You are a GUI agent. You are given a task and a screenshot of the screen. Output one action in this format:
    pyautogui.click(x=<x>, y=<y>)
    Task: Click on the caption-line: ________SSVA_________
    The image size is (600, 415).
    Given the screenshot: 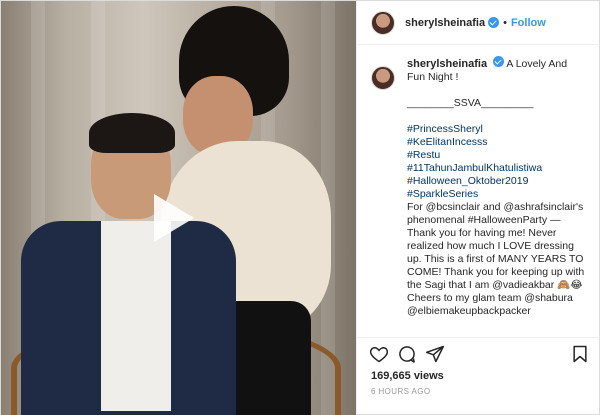 What is the action you would take?
    pyautogui.click(x=470, y=103)
    